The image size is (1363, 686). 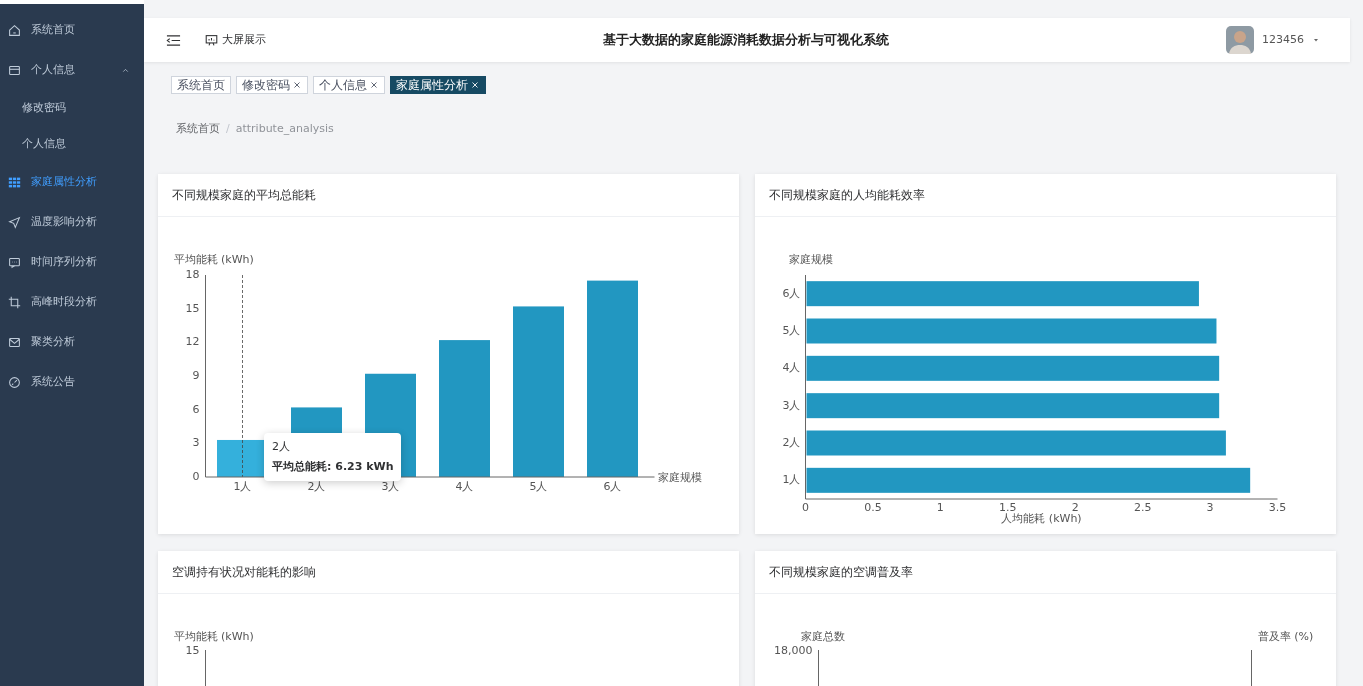 What do you see at coordinates (196, 375) in the screenshot?
I see `tick-label: 9` at bounding box center [196, 375].